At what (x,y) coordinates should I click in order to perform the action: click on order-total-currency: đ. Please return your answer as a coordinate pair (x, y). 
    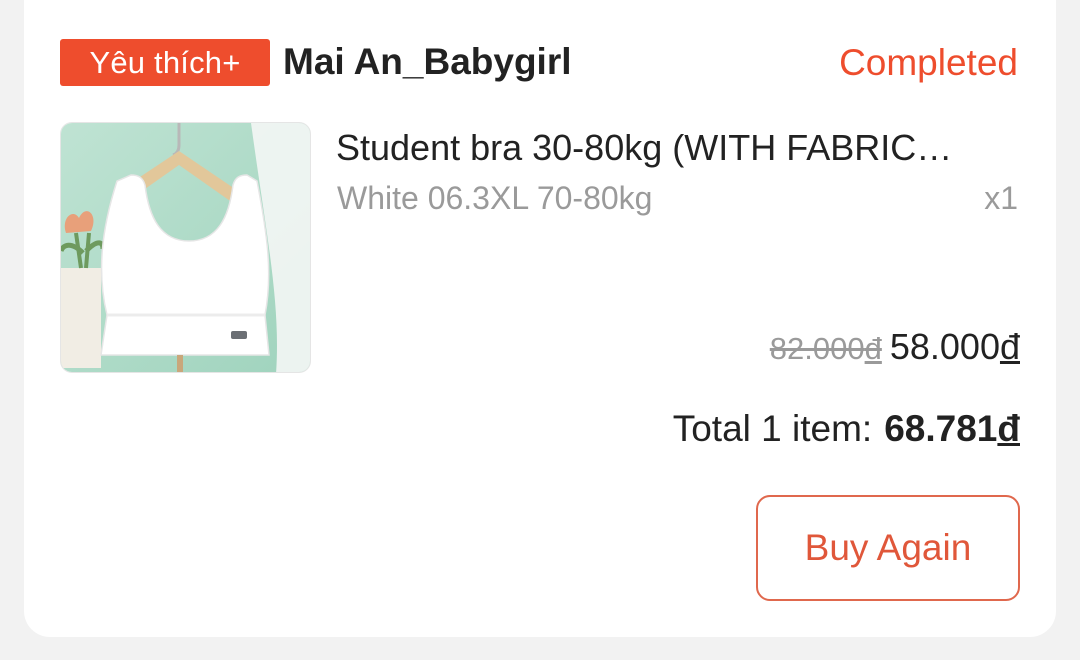
    Looking at the image, I should click on (1008, 428).